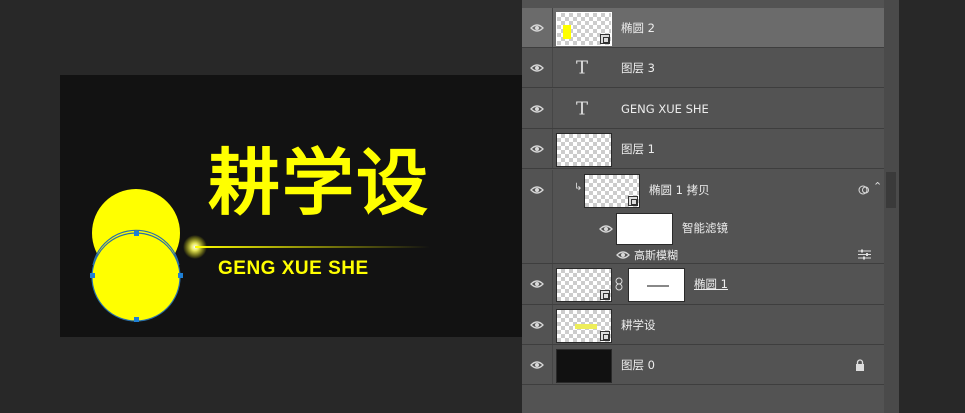  Describe the element at coordinates (638, 28) in the screenshot. I see `layer-name: 椭圆 2` at that location.